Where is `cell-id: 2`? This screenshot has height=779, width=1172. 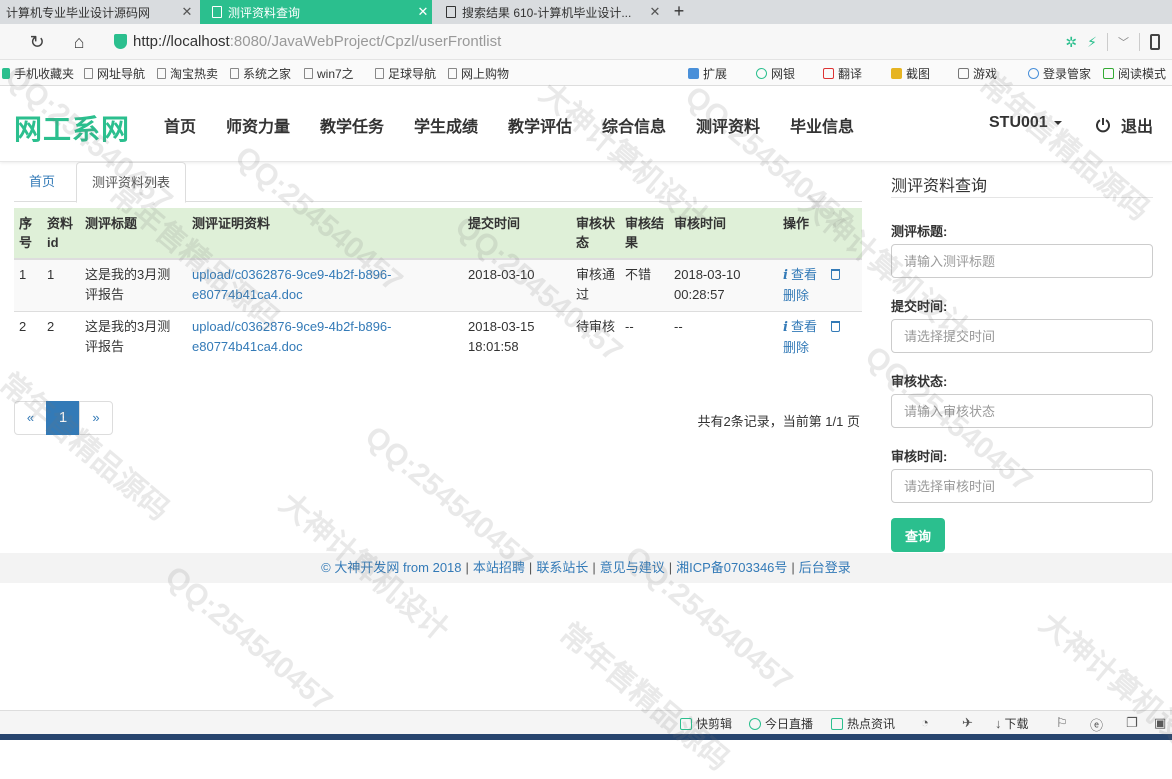
cell-id: 2 is located at coordinates (61, 337).